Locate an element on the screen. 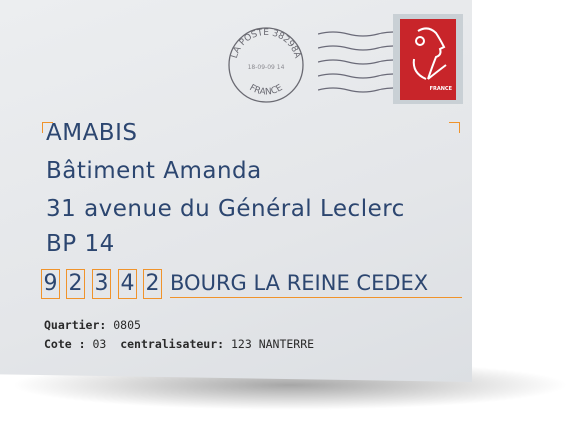  address-street: 31 avenue du Général Leclerc is located at coordinates (225, 209).